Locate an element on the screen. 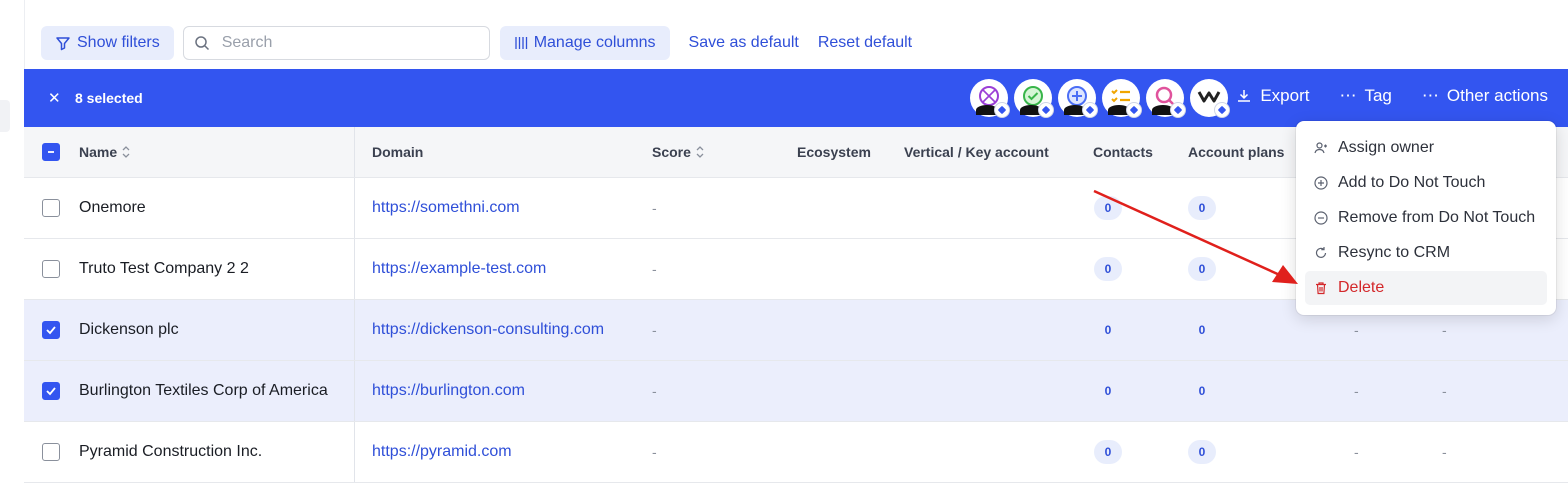 The height and width of the screenshot is (483, 1568). header-vertical: Vertical / Key account is located at coordinates (976, 152).